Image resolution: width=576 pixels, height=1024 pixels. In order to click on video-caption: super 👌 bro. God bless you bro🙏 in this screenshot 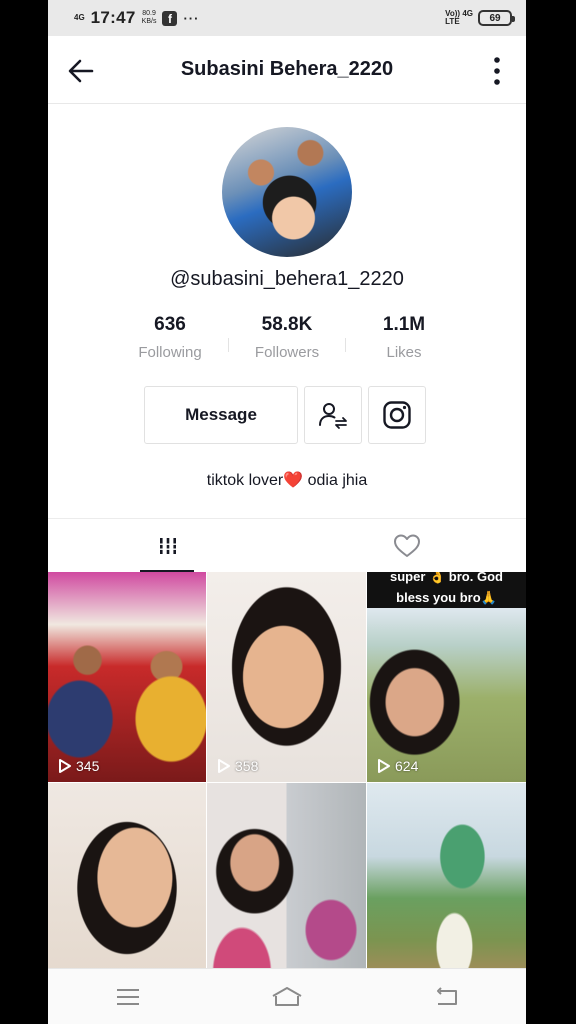, I will do `click(446, 590)`.